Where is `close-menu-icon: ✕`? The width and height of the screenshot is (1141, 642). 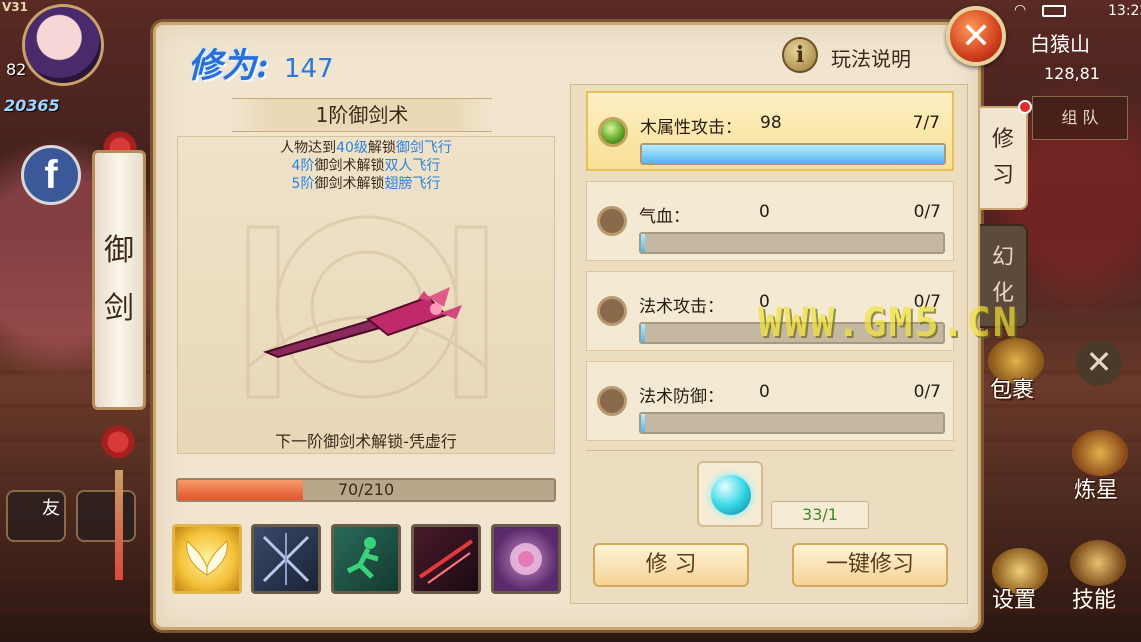
close-menu-icon: ✕ is located at coordinates (1099, 363).